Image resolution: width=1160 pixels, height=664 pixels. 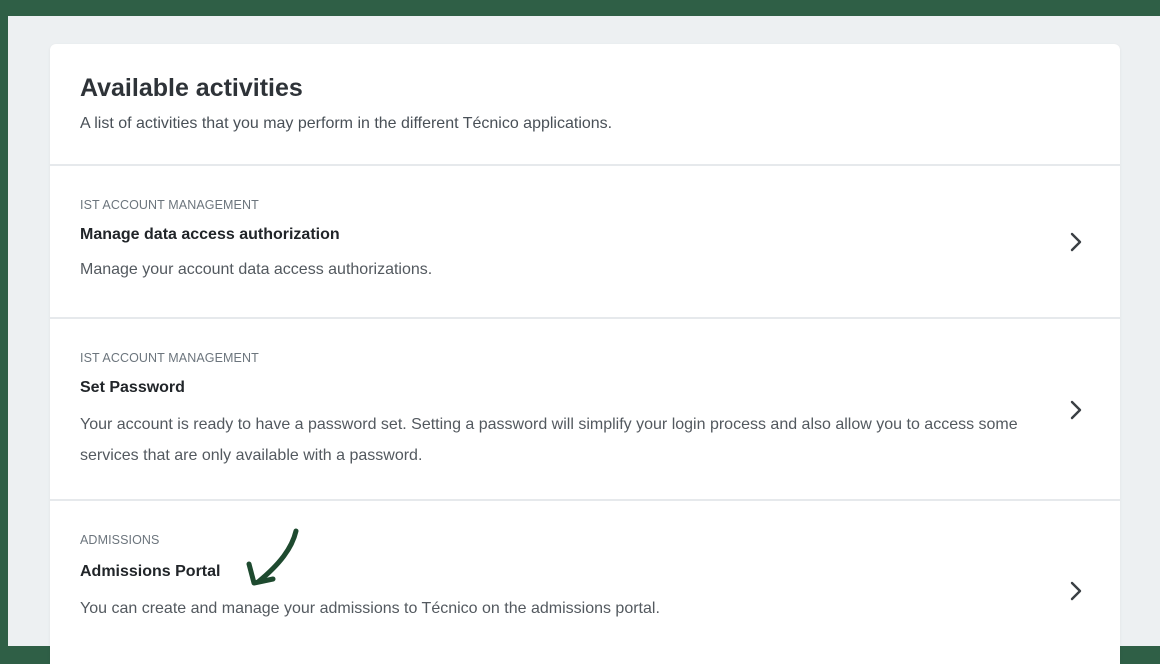 I want to click on activity-title: Admissions Portal, so click(x=150, y=571).